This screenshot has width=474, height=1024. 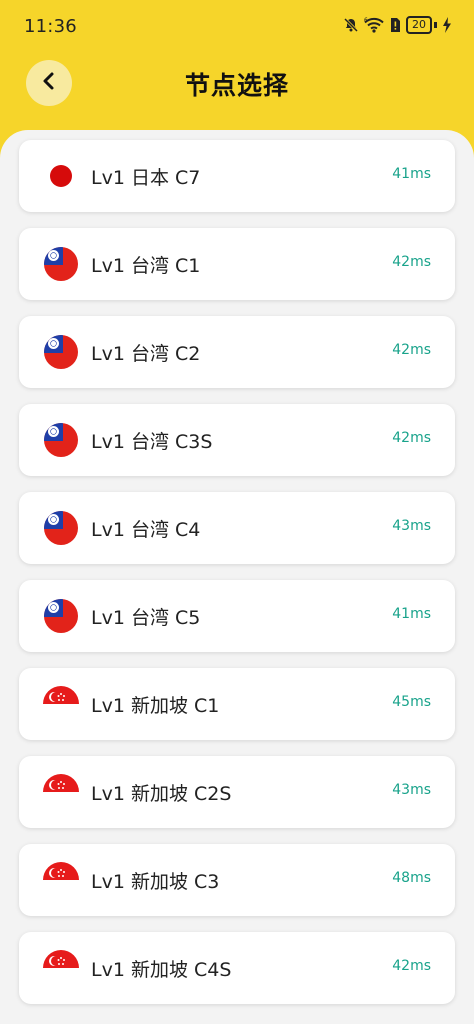 What do you see at coordinates (237, 440) in the screenshot?
I see `node-row: Lv1 台湾 C3S 42ms` at bounding box center [237, 440].